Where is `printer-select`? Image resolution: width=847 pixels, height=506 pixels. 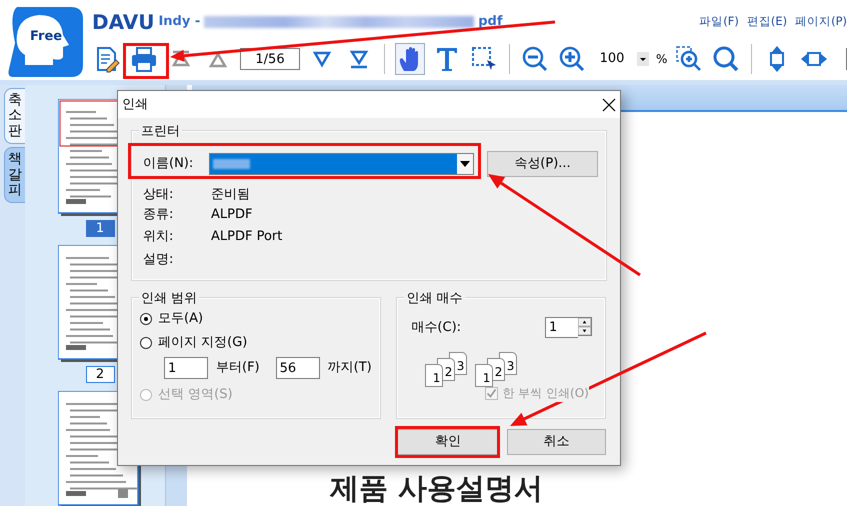
printer-select is located at coordinates (341, 164).